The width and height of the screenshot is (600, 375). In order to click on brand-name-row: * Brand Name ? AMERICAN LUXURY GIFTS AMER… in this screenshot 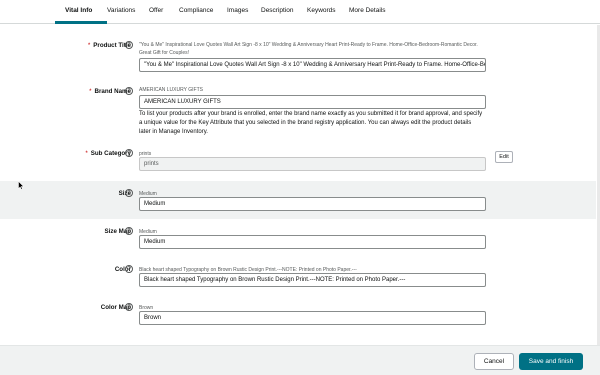, I will do `click(298, 112)`.